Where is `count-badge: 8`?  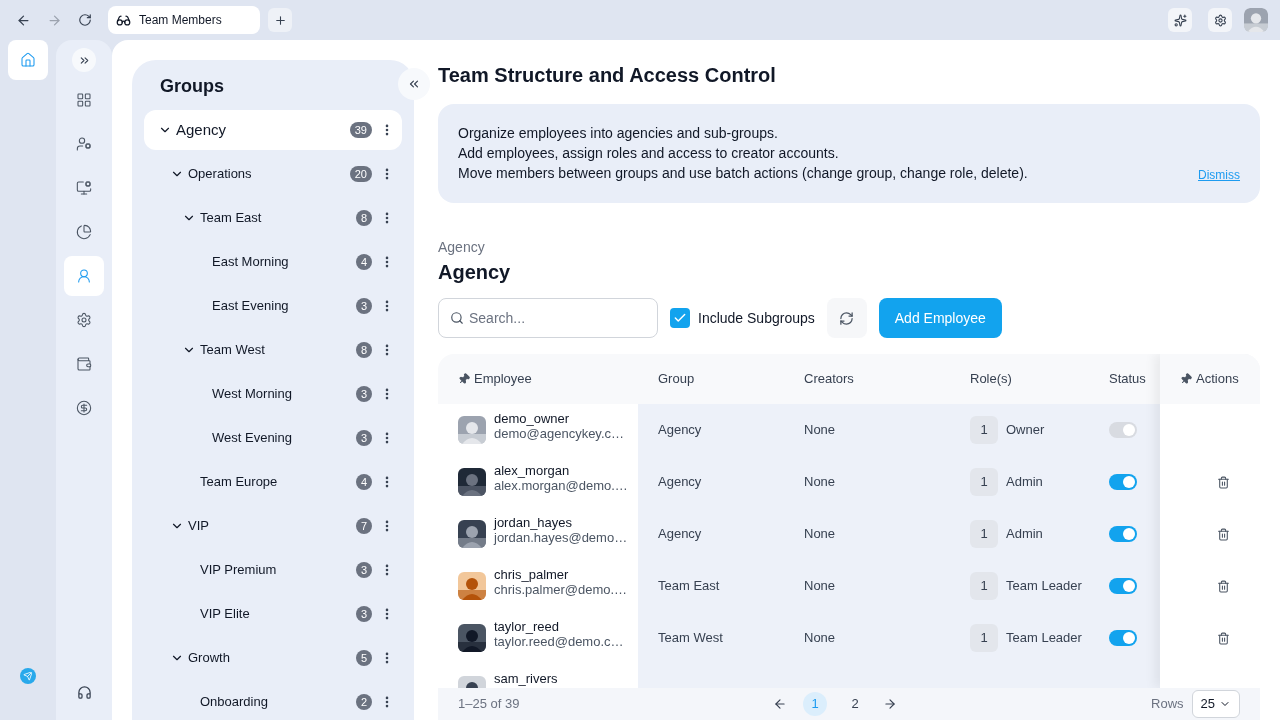
count-badge: 8 is located at coordinates (364, 350).